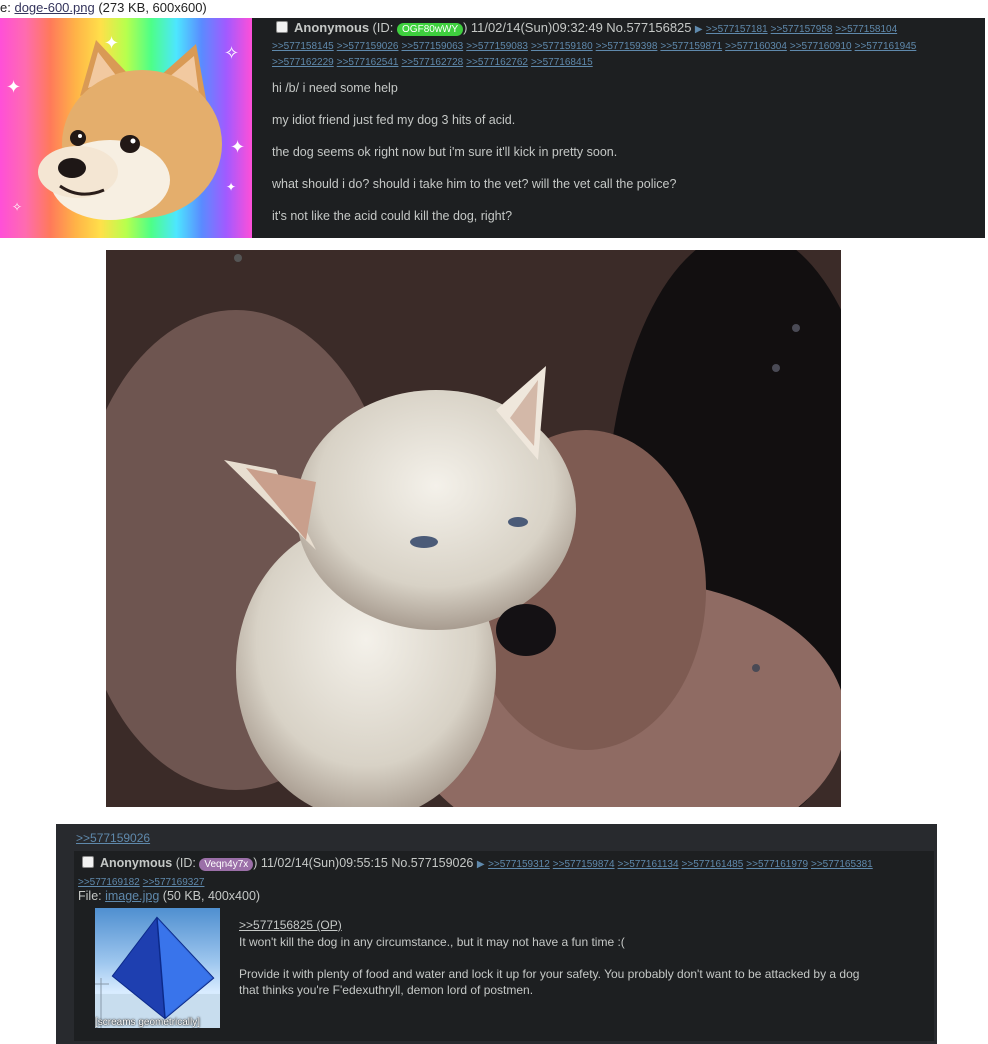  I want to click on reply-backlink: >>577159312, so click(519, 864).